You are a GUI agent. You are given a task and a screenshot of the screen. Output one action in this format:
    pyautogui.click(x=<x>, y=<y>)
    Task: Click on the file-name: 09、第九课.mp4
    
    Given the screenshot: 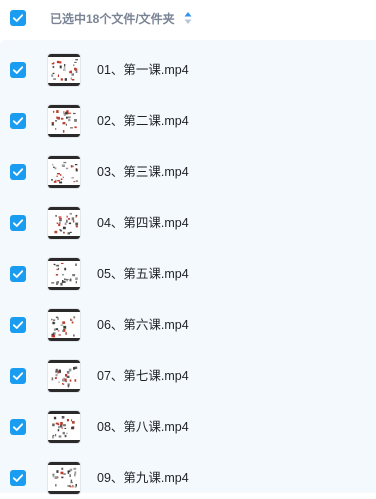 What is the action you would take?
    pyautogui.click(x=143, y=478)
    